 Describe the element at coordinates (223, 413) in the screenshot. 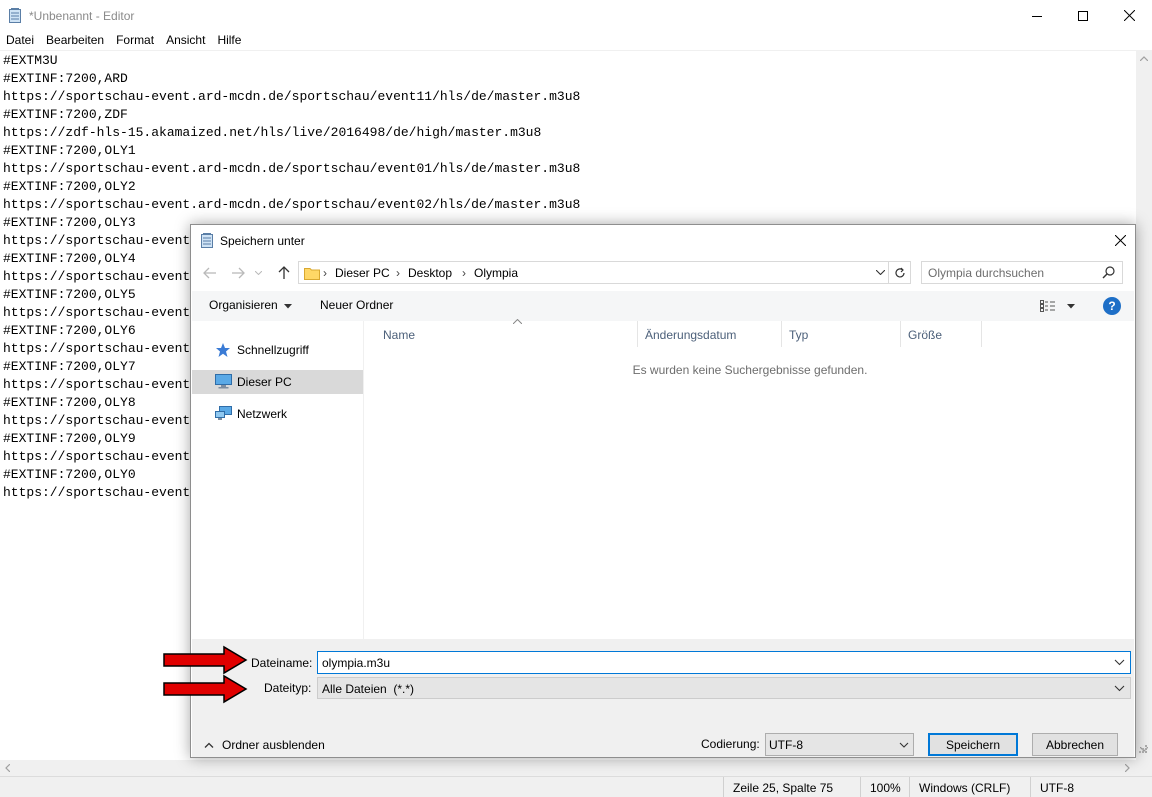

I see `network-icon` at that location.